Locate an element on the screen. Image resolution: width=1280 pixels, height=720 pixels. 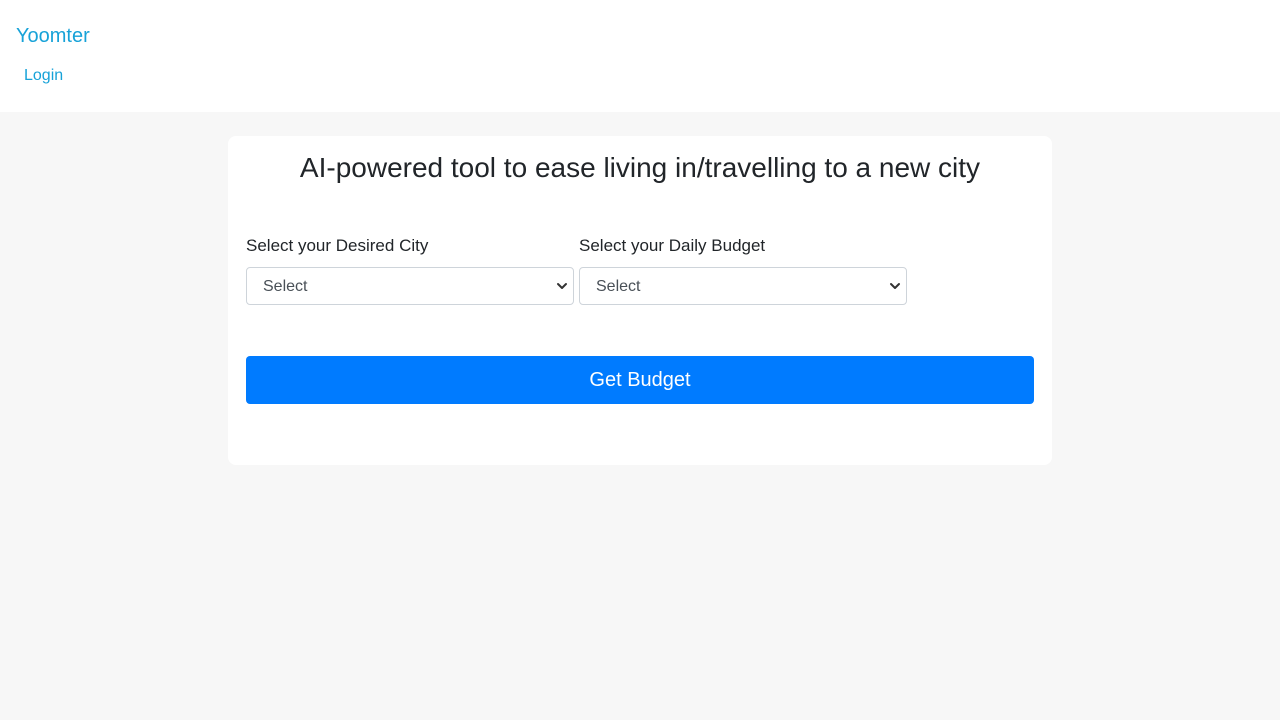
budget-select-value: Select is located at coordinates (618, 286).